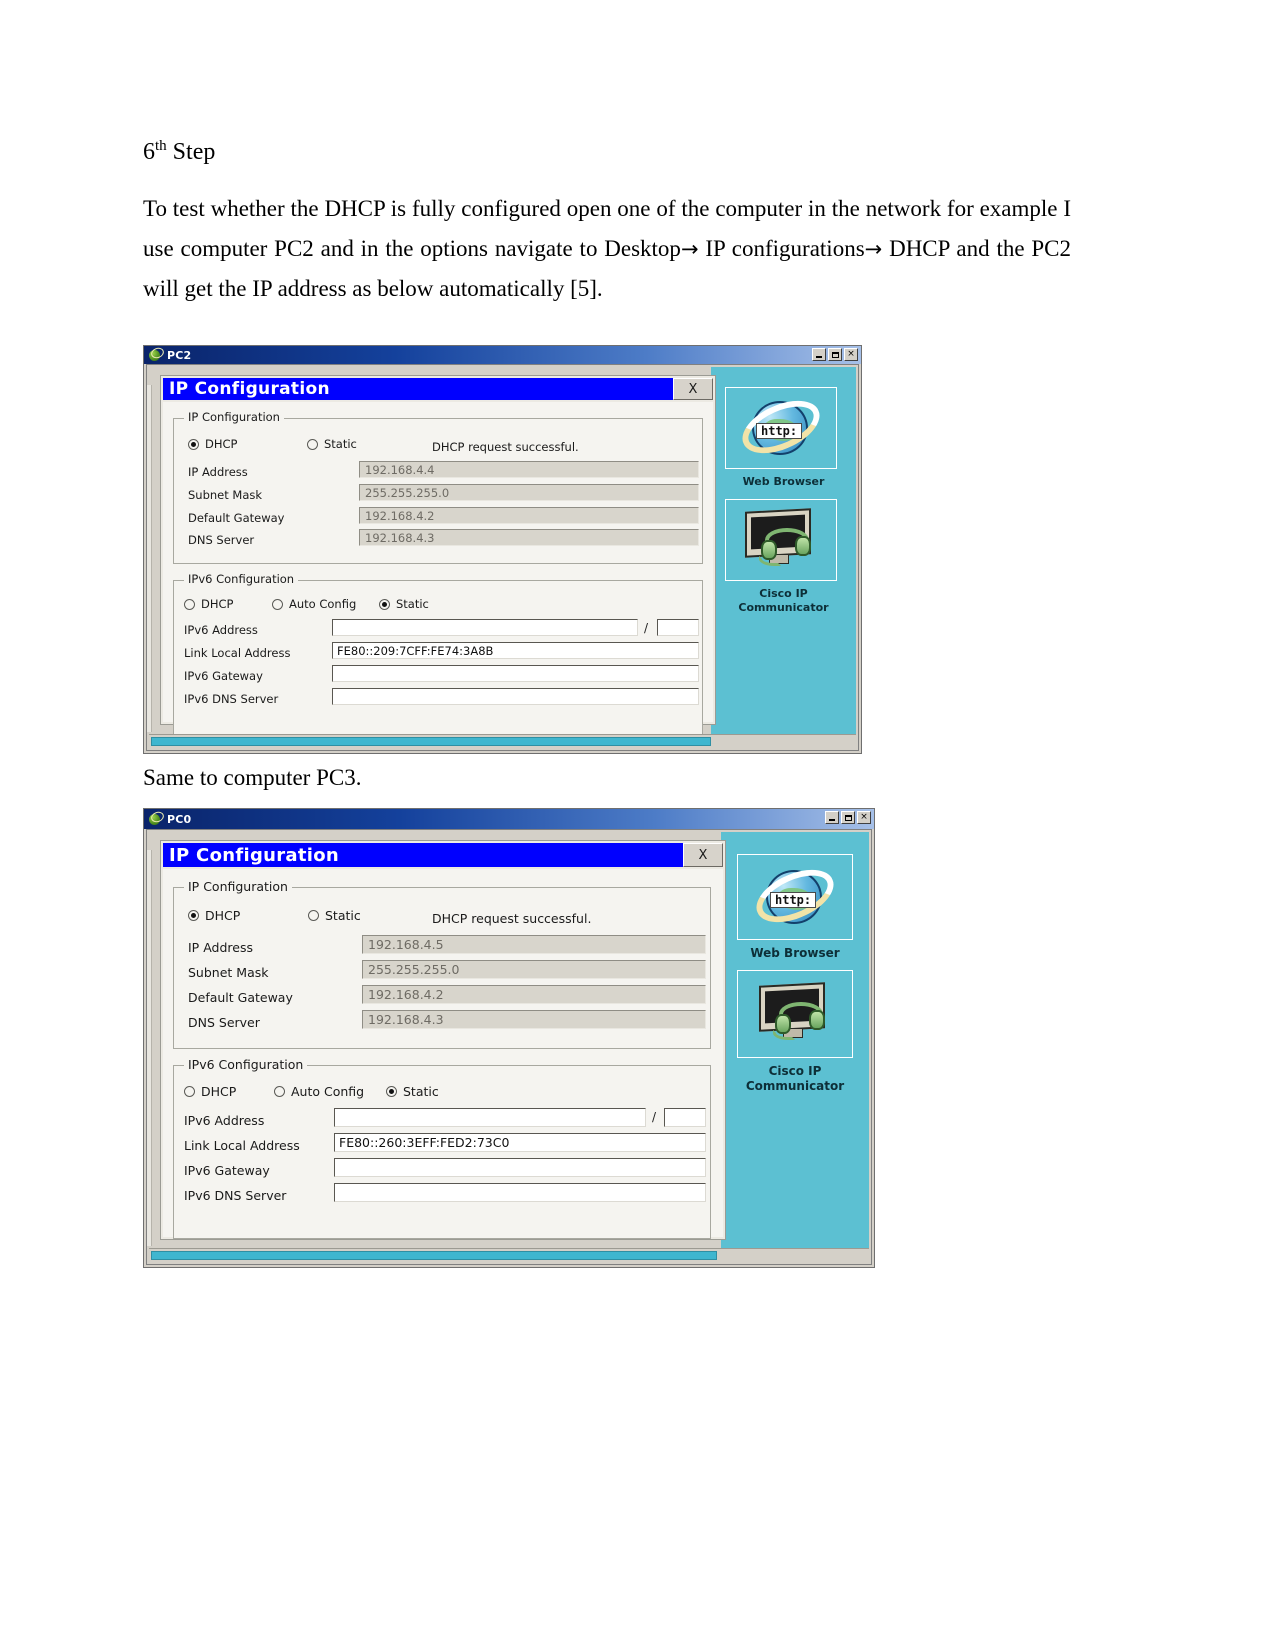  What do you see at coordinates (515, 696) in the screenshot?
I see `pc2-ipv6-dns-server-field` at bounding box center [515, 696].